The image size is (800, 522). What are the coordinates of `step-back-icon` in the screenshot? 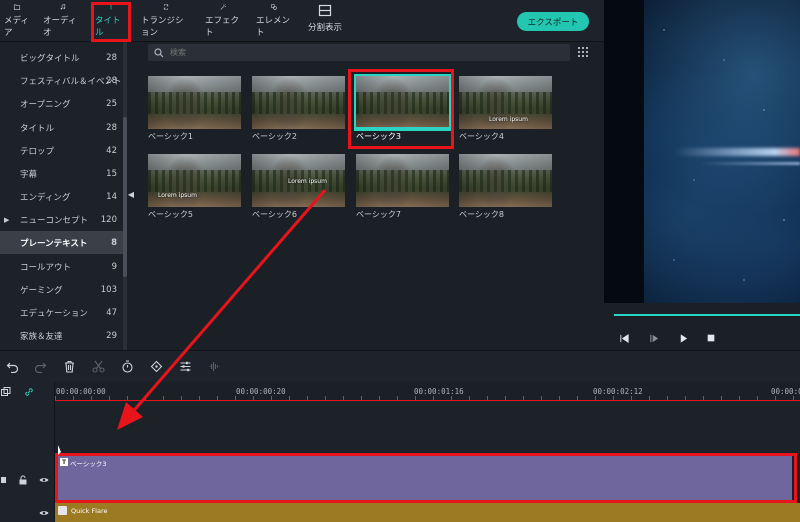 It's located at (624, 338).